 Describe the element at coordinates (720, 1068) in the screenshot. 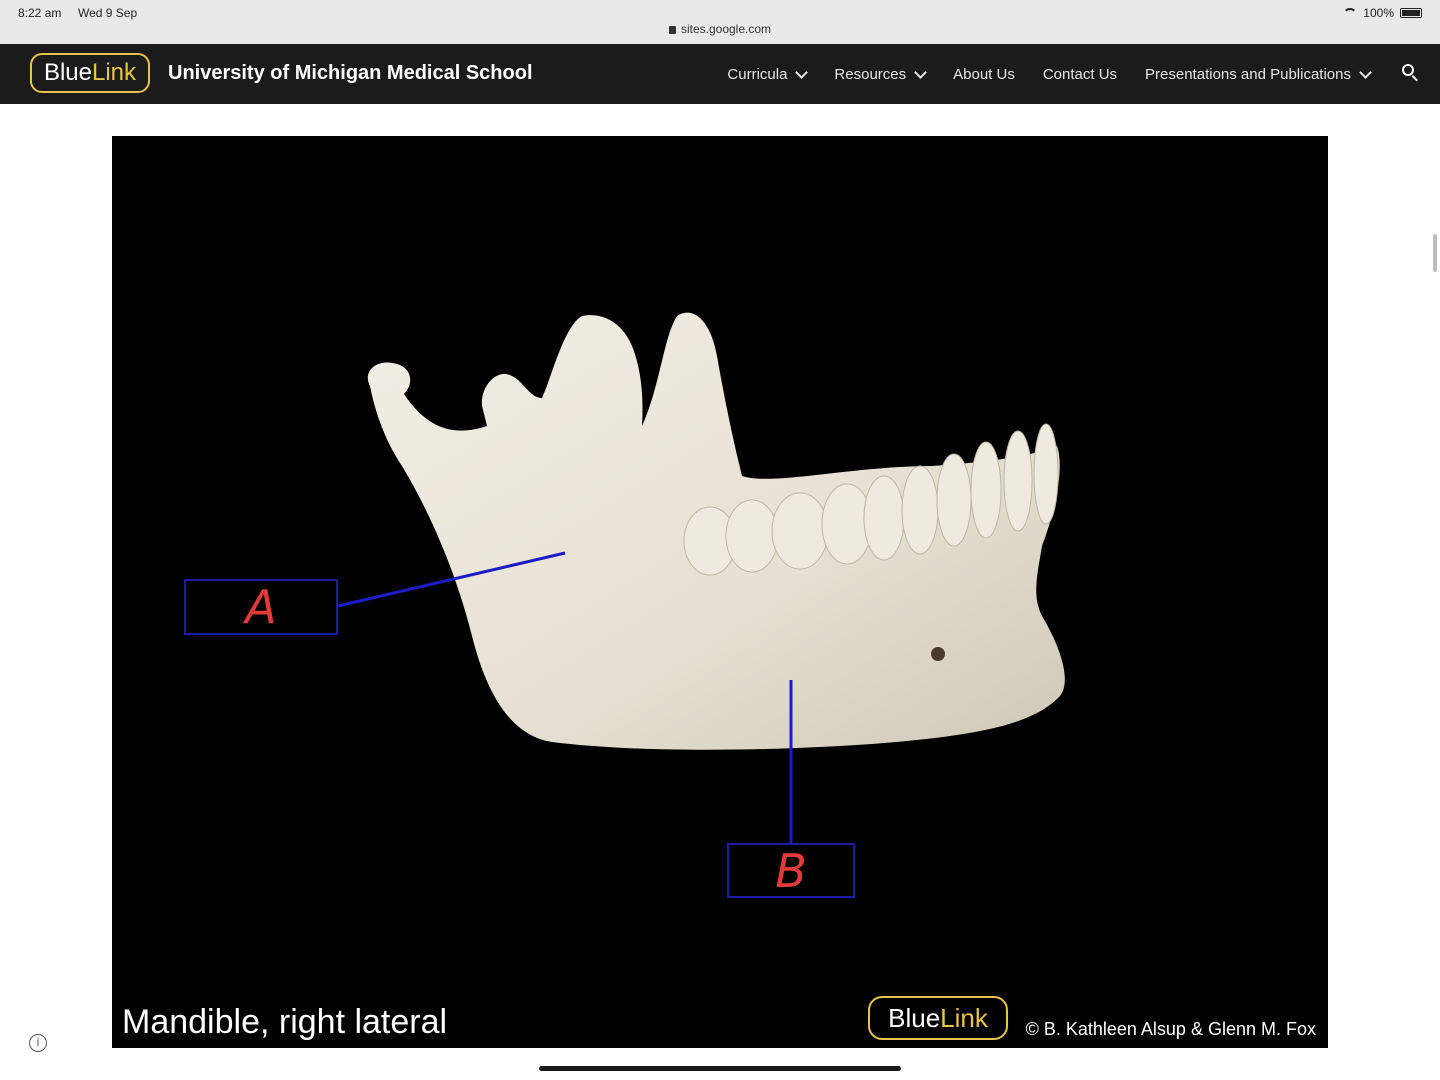

I see `home-indicator` at that location.